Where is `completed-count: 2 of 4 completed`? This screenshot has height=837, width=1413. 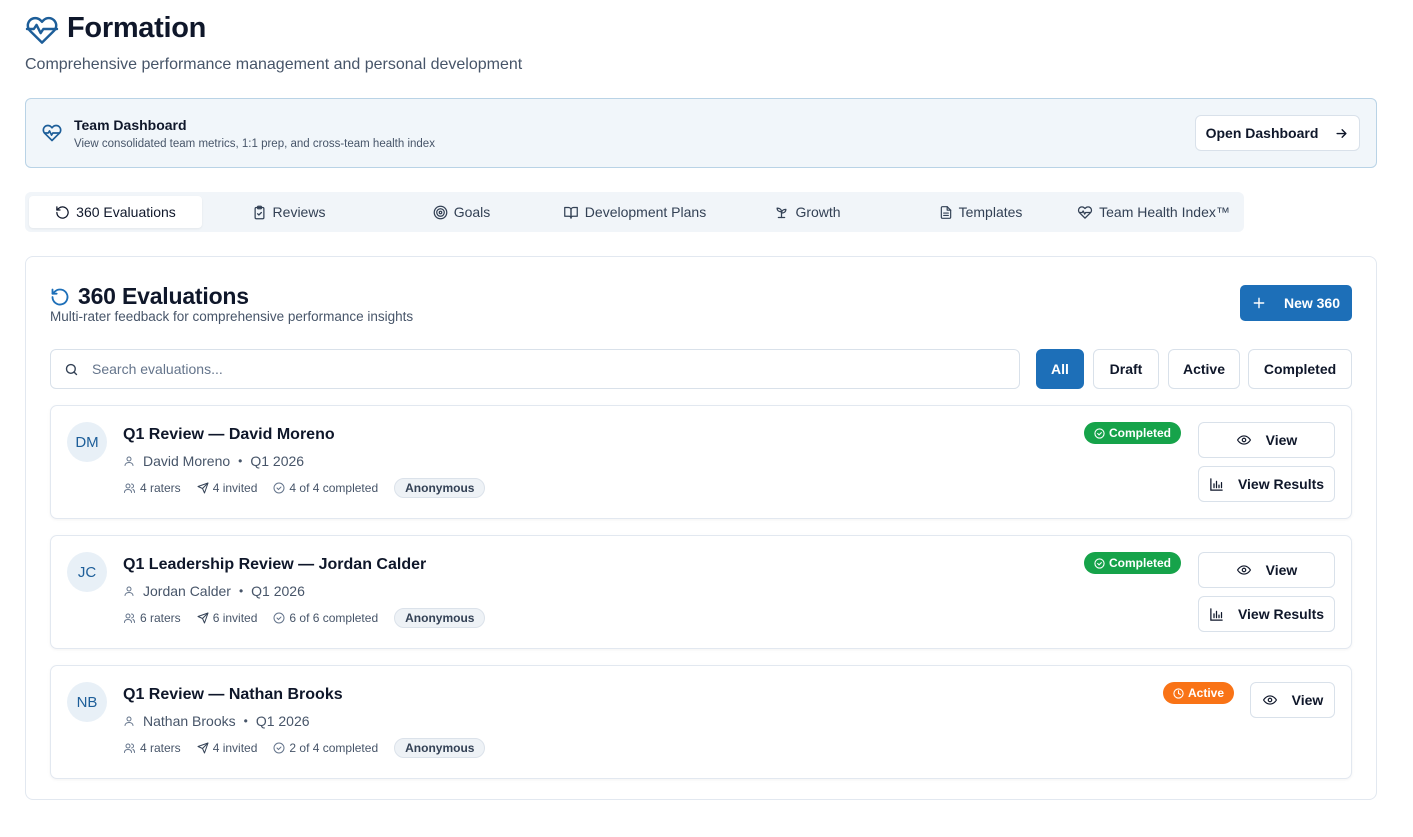
completed-count: 2 of 4 completed is located at coordinates (334, 748).